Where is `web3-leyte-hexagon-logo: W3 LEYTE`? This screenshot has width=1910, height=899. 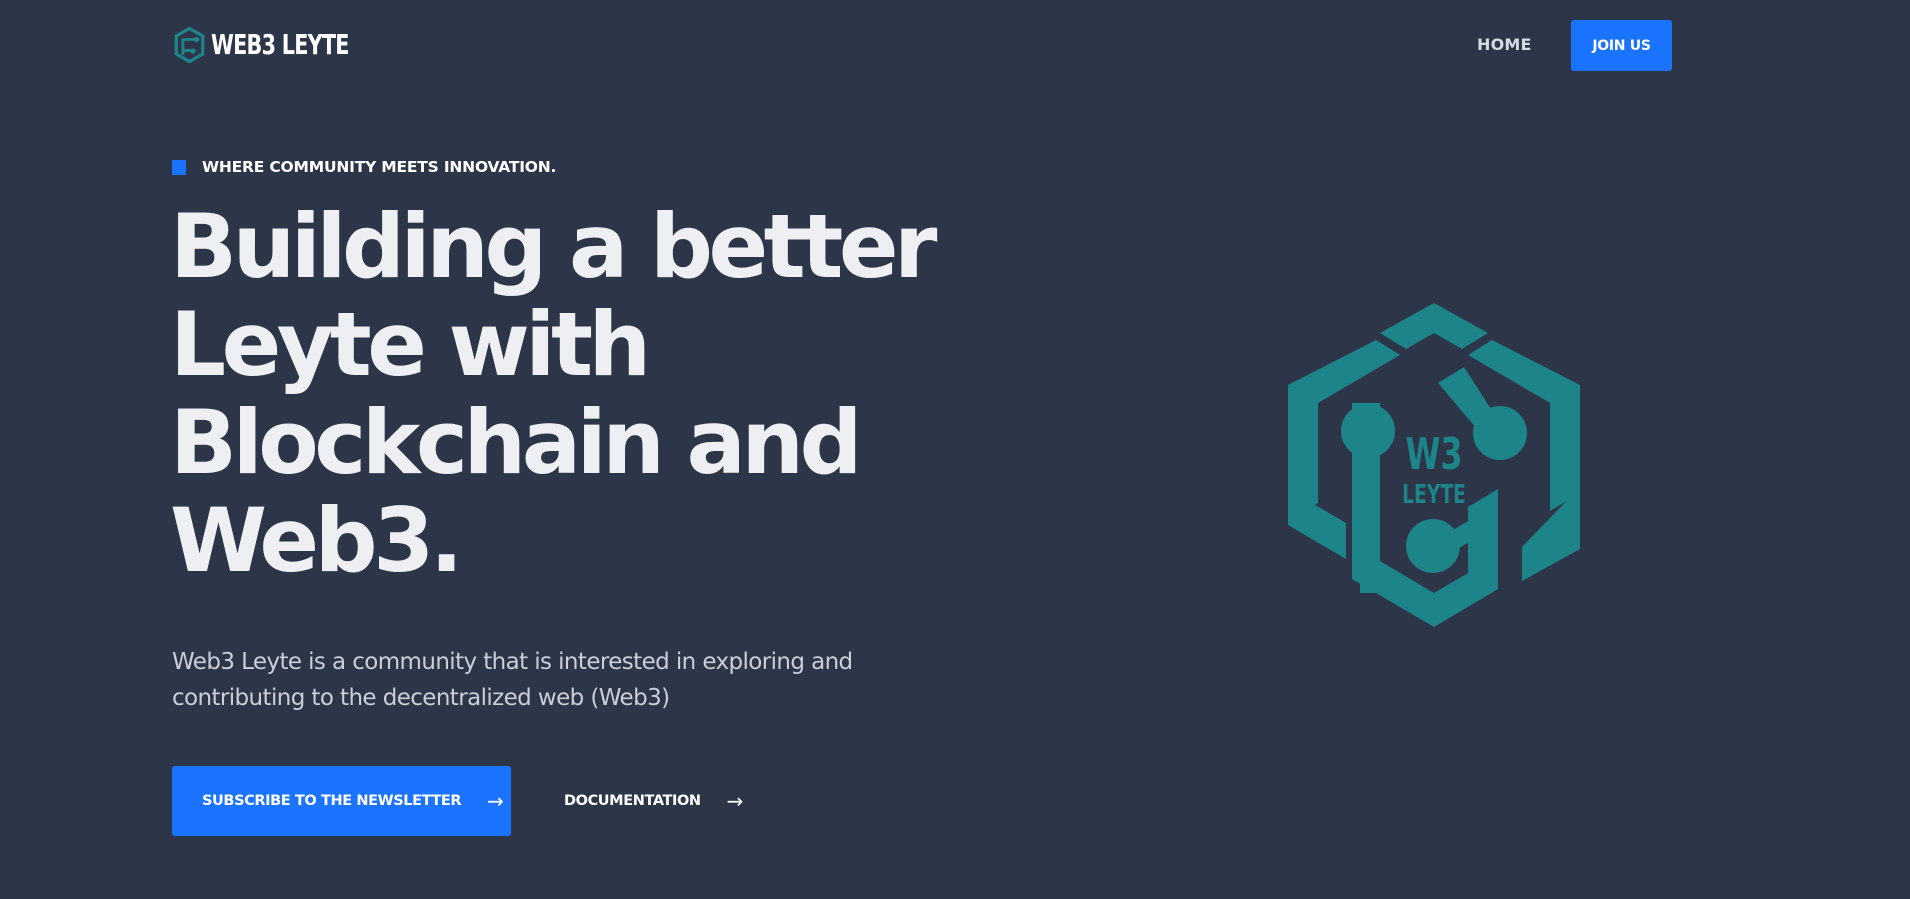 web3-leyte-hexagon-logo: W3 LEYTE is located at coordinates (1434, 465).